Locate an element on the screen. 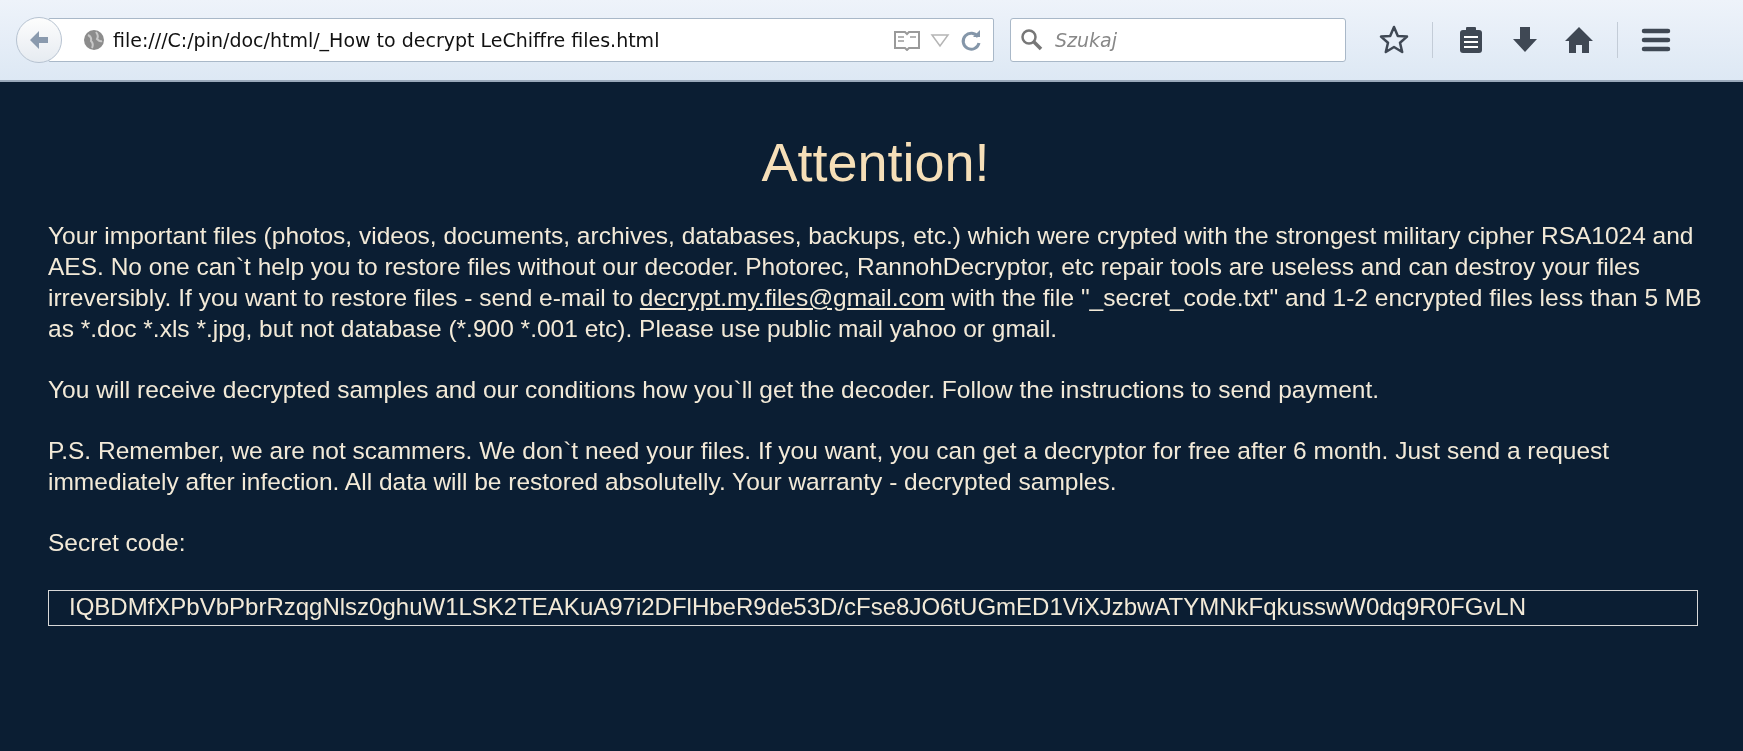 This screenshot has width=1743, height=751. address-bar: file:///C:/pin/doc/html/_How to decrypt LeChiffre files.html is located at coordinates (521, 40).